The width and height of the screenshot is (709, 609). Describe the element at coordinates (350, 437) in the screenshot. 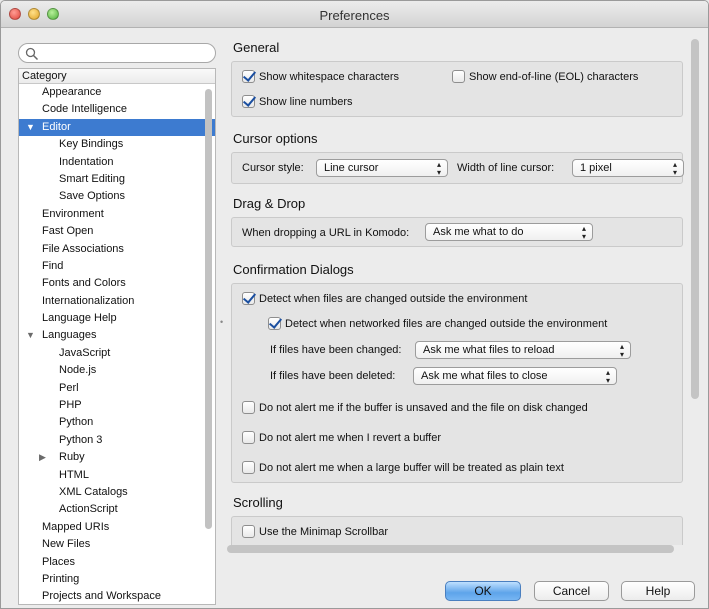

I see `no-alert-revert-label: Do not alert me when I revert a buffer` at that location.